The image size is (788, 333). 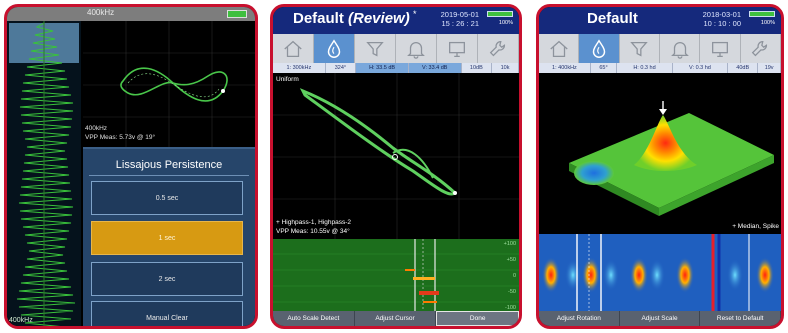 What do you see at coordinates (341, 68) in the screenshot?
I see `status-rotation: 324°` at bounding box center [341, 68].